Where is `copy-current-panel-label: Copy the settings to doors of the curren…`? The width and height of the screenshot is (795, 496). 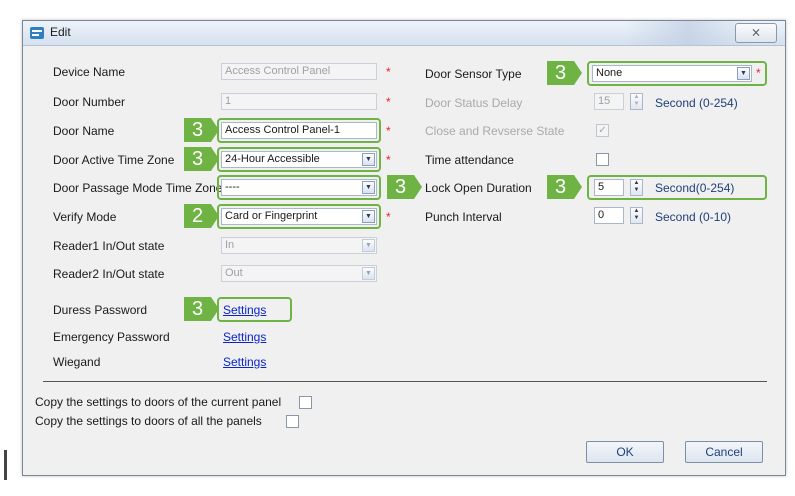
copy-current-panel-label: Copy the settings to doors of the curren… is located at coordinates (158, 402).